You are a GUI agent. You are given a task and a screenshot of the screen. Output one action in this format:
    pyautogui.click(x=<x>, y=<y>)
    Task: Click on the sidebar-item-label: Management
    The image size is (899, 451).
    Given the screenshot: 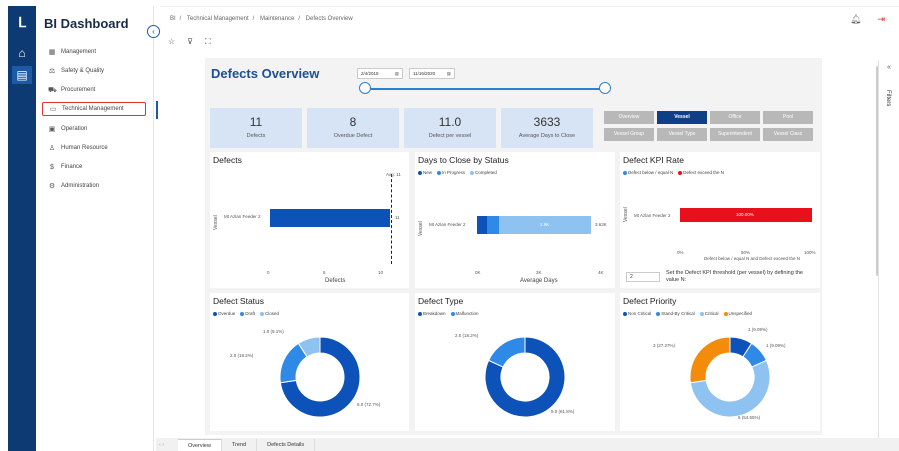 What is the action you would take?
    pyautogui.click(x=79, y=52)
    